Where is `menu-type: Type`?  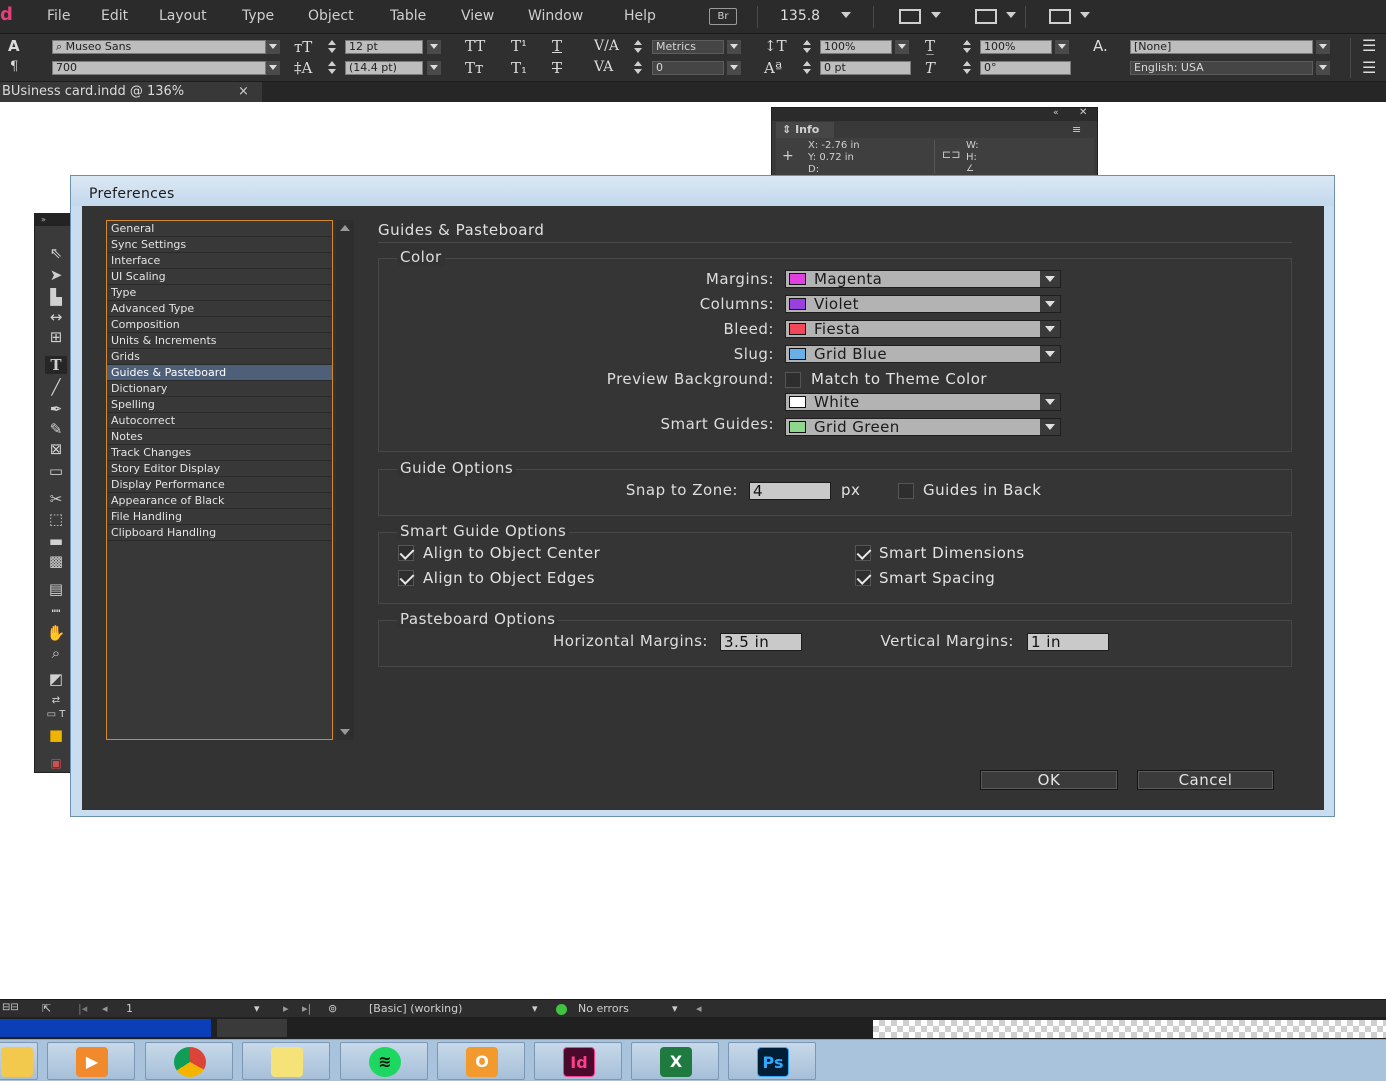 menu-type: Type is located at coordinates (258, 16).